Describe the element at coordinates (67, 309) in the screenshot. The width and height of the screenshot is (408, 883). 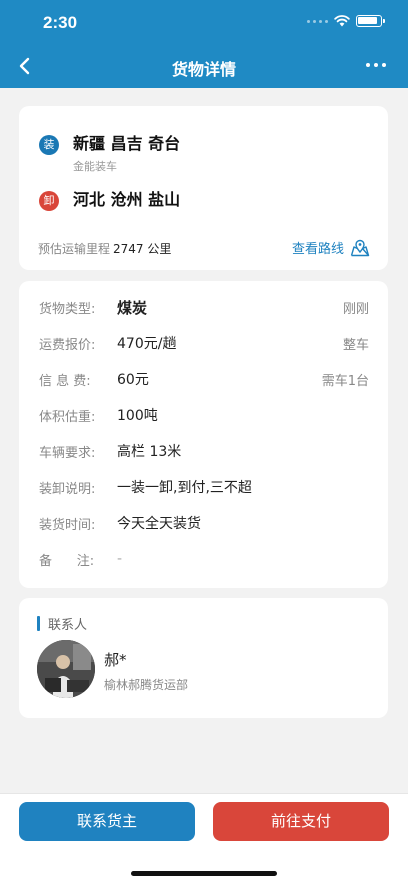
I see `cargo-type-label: 货物类型:` at that location.